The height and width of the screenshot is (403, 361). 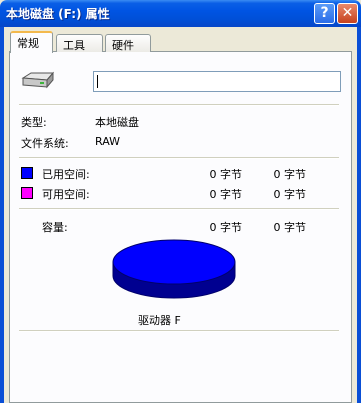 I want to click on filesystem-value: RAW, so click(x=107, y=141).